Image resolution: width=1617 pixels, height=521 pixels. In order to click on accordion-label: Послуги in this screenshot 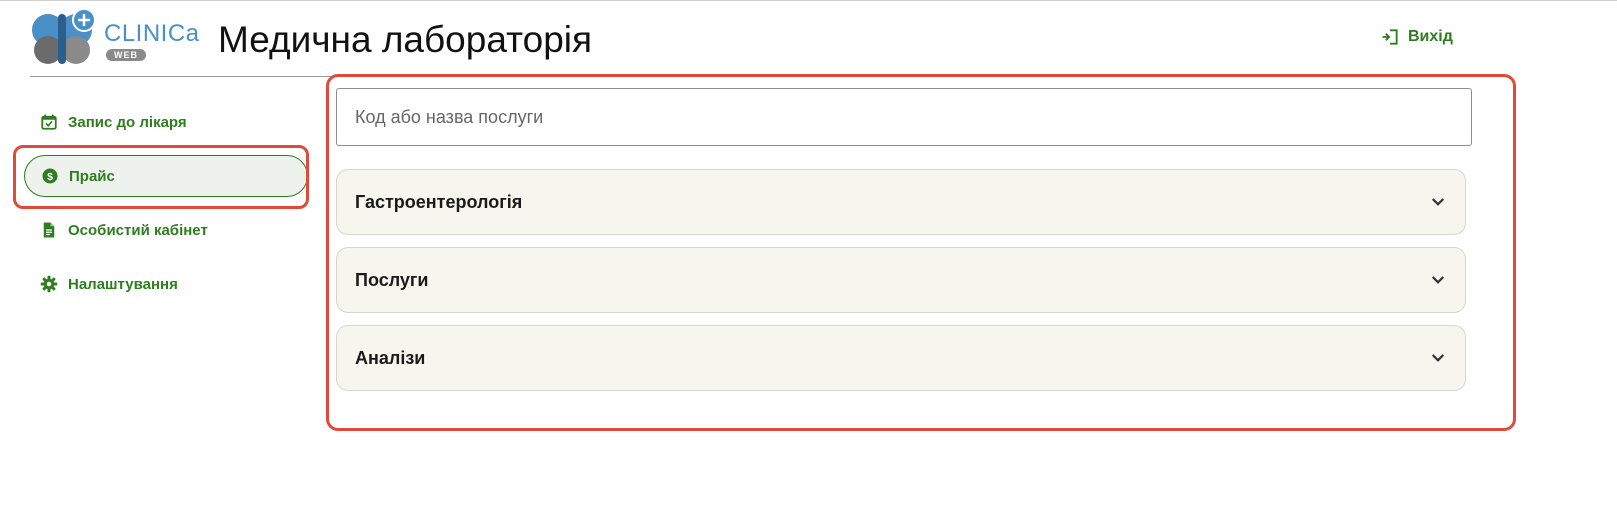, I will do `click(392, 279)`.